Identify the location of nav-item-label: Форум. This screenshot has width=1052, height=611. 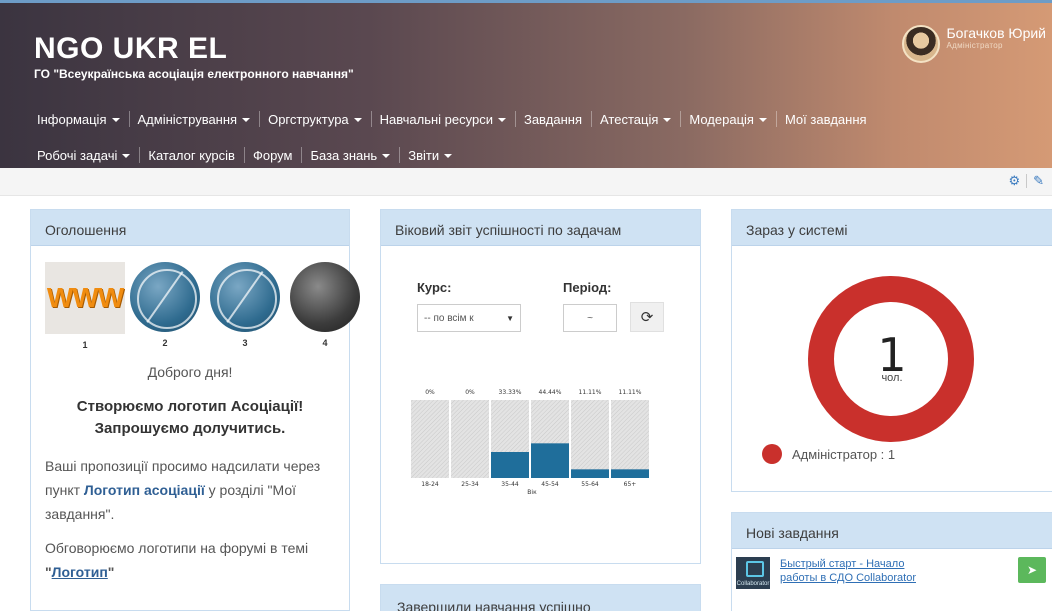
(272, 155).